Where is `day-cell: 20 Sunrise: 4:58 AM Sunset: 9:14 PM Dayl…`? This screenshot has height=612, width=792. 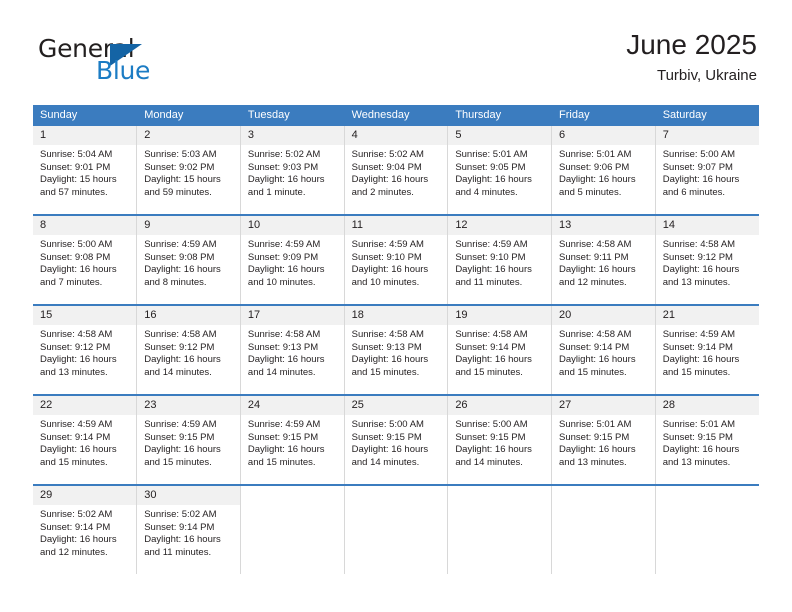 day-cell: 20 Sunrise: 4:58 AM Sunset: 9:14 PM Dayl… is located at coordinates (603, 349).